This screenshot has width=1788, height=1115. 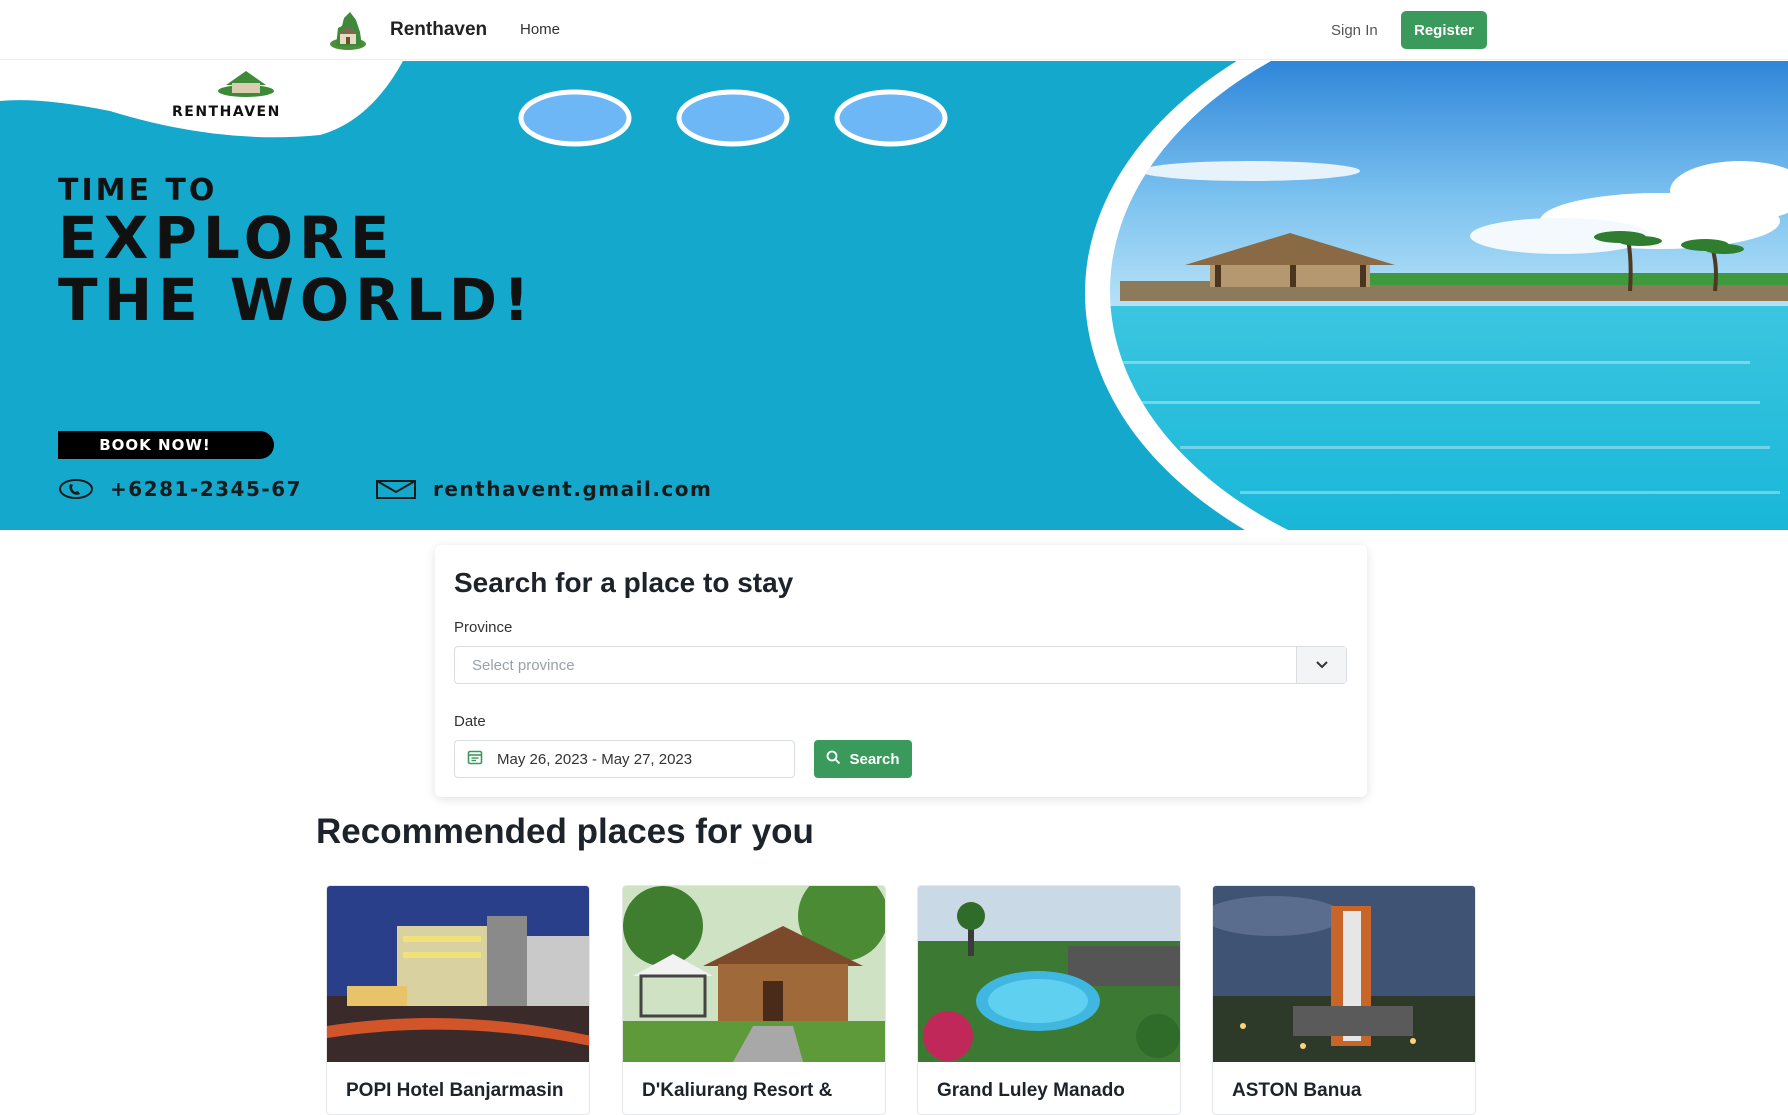 What do you see at coordinates (470, 721) in the screenshot?
I see `date-label: Date` at bounding box center [470, 721].